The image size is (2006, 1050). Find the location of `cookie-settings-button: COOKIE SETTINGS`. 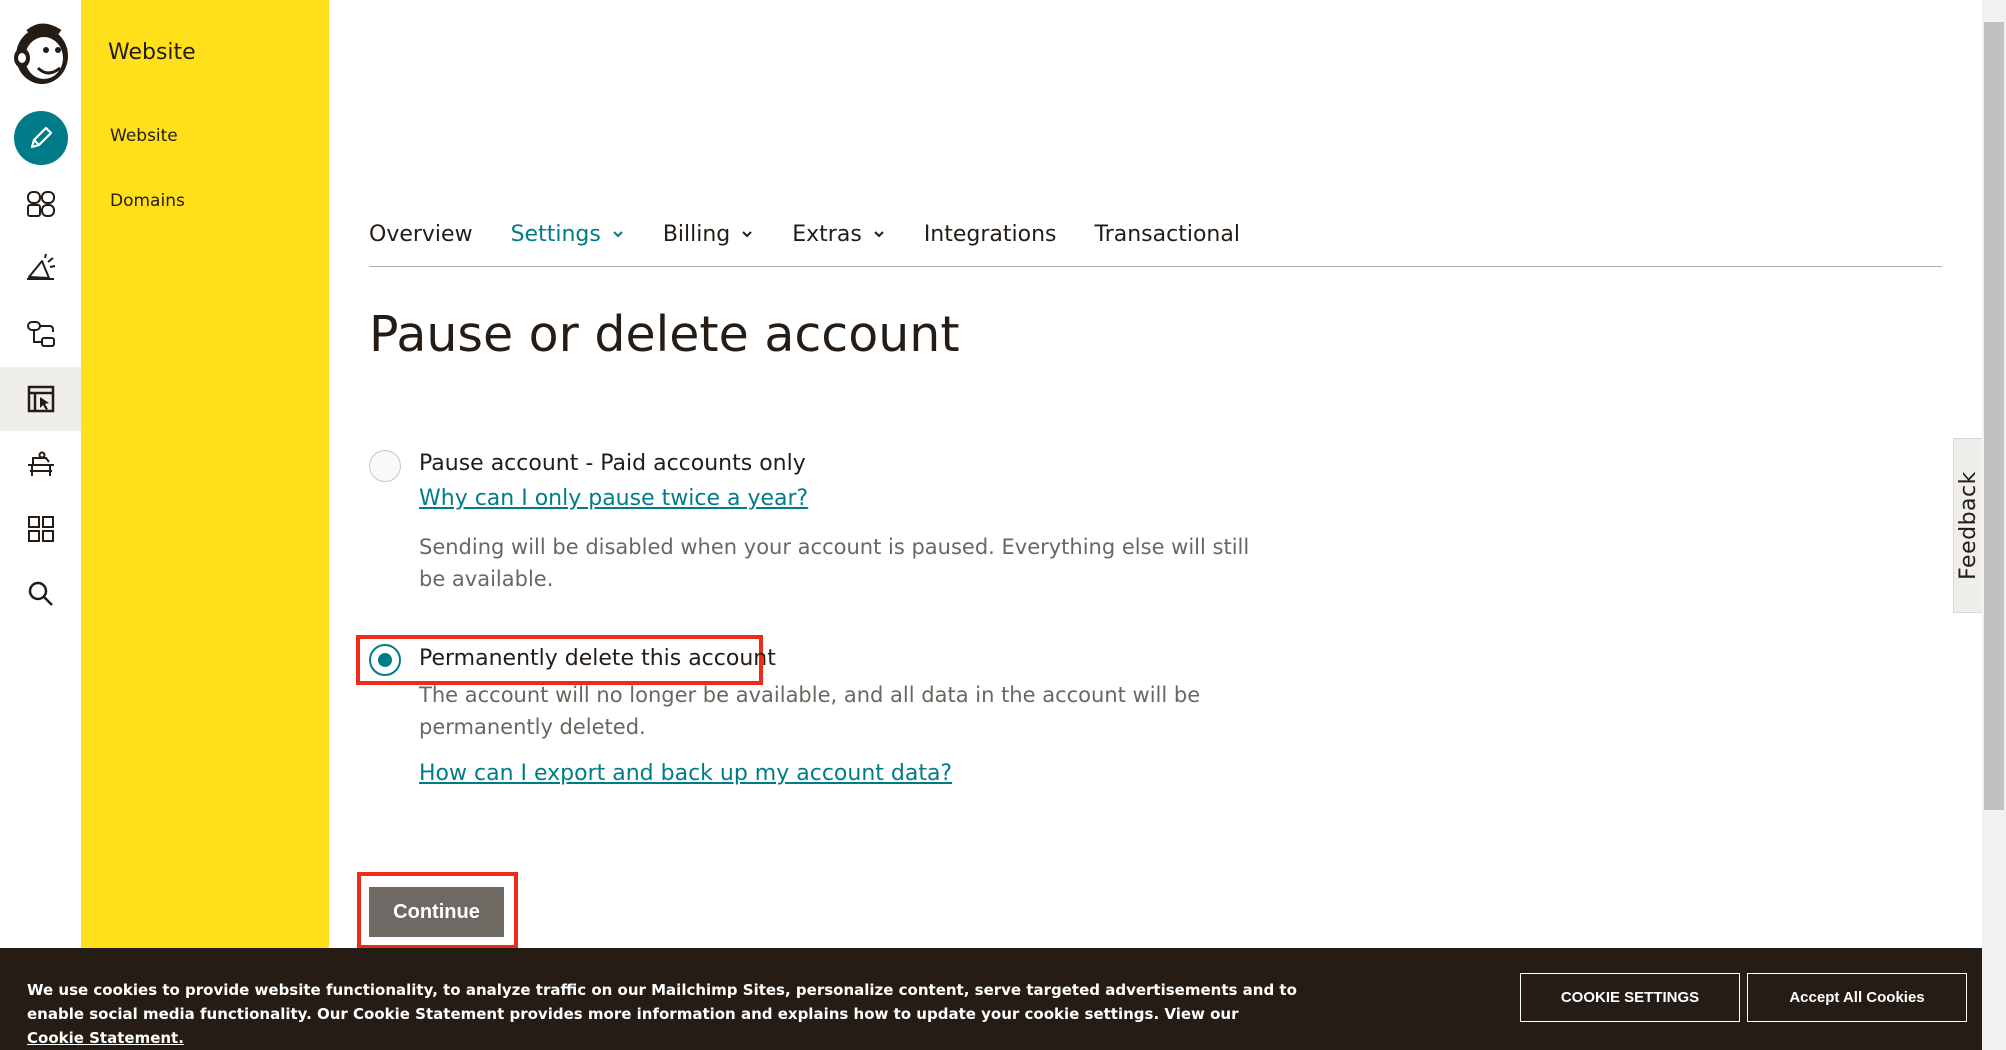

cookie-settings-button: COOKIE SETTINGS is located at coordinates (1630, 997).